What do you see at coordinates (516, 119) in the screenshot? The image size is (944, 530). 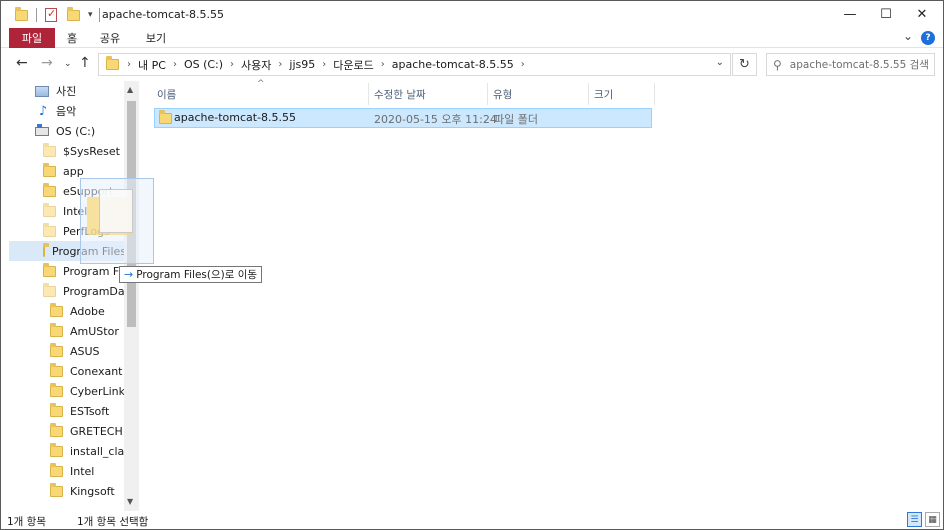 I see `file-type: 파일 폴더` at bounding box center [516, 119].